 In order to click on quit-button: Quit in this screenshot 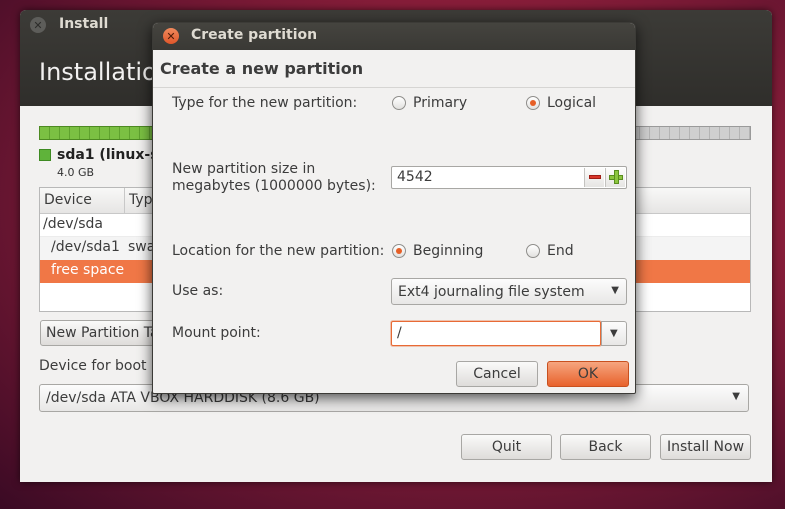, I will do `click(506, 447)`.